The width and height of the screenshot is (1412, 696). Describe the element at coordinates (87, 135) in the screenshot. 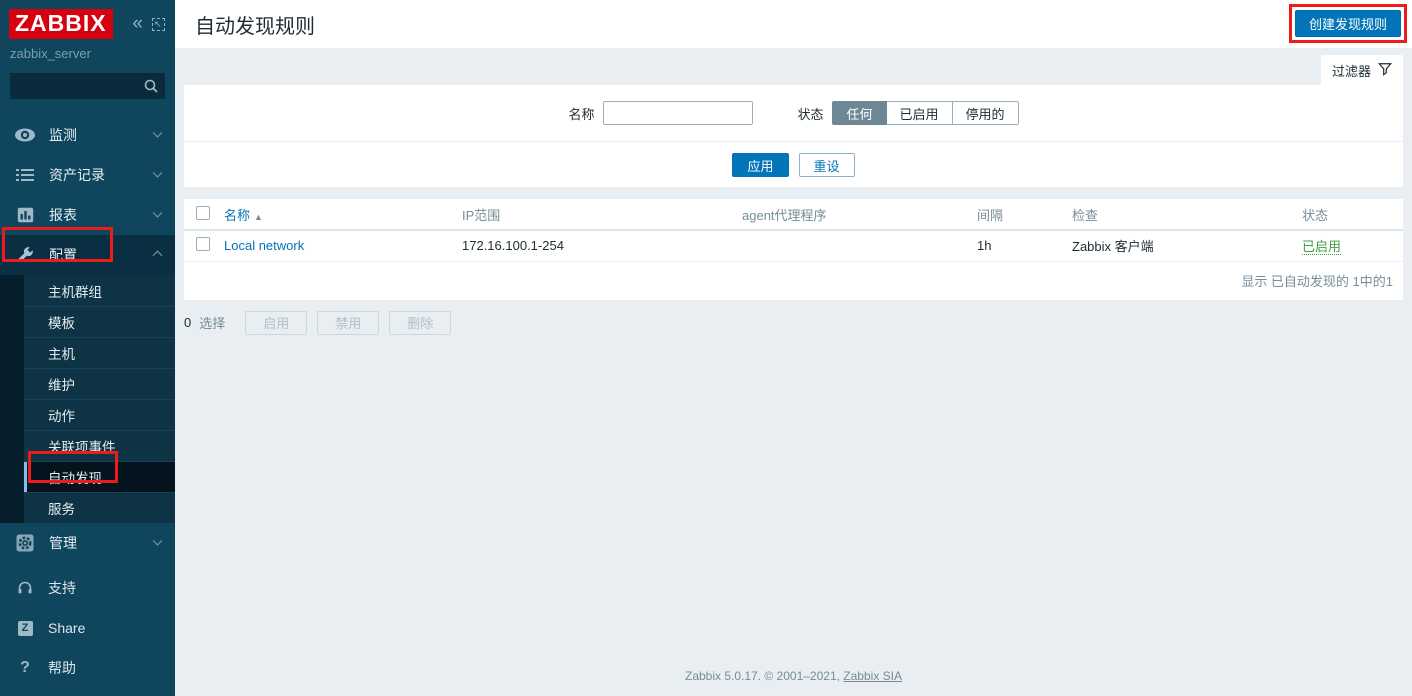

I see `sidebar-item-monitoring: 监测` at that location.